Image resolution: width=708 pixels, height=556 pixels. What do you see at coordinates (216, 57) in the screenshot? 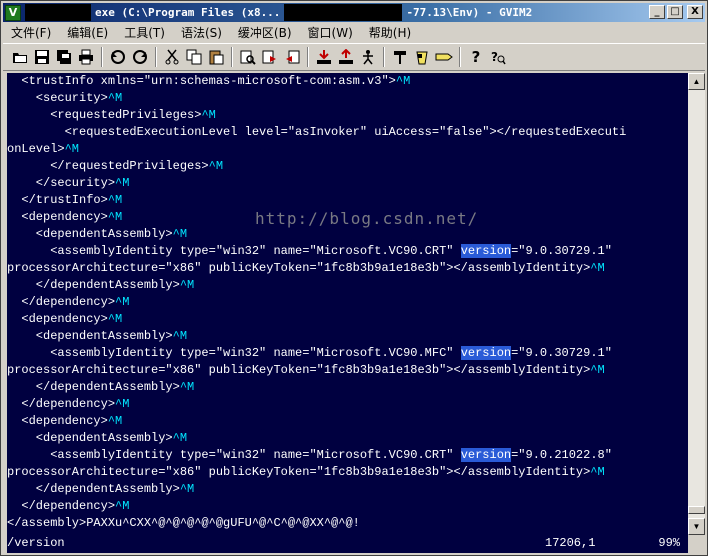
I see `paste-icon` at bounding box center [216, 57].